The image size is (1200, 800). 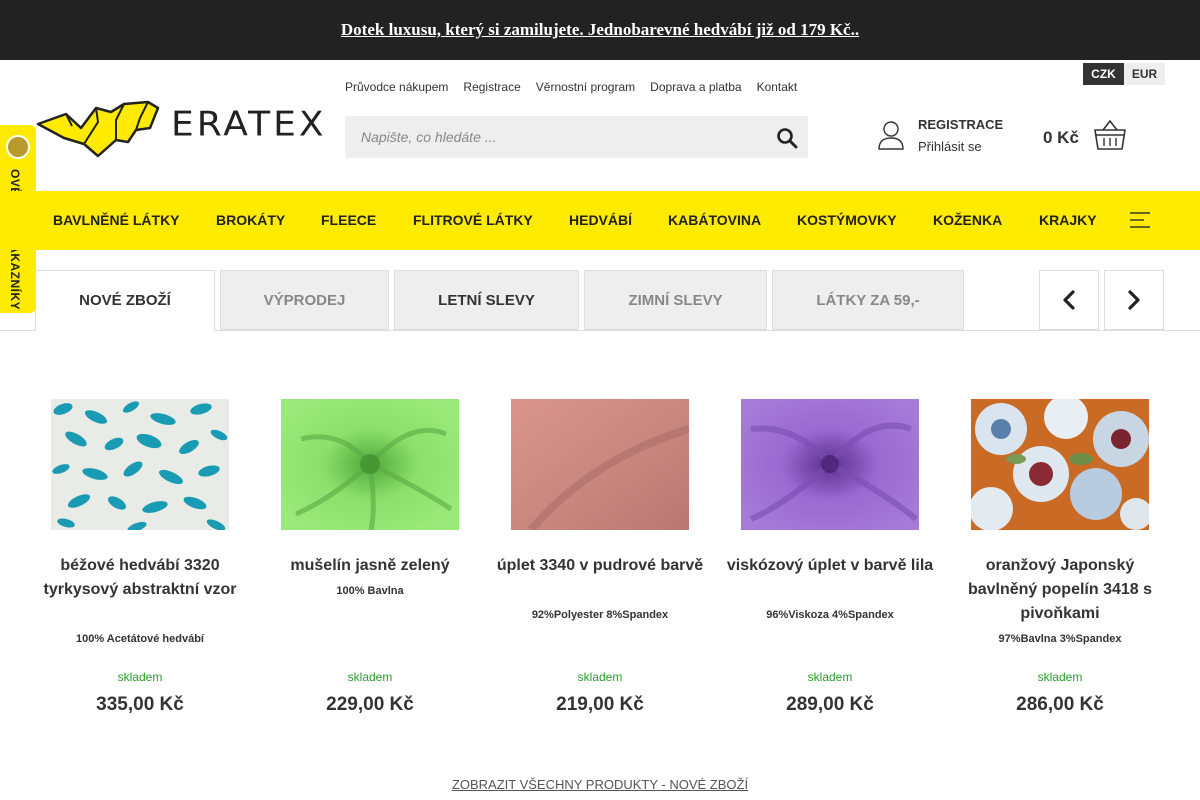 What do you see at coordinates (140, 704) in the screenshot?
I see `product-price: 335,00 Kč` at bounding box center [140, 704].